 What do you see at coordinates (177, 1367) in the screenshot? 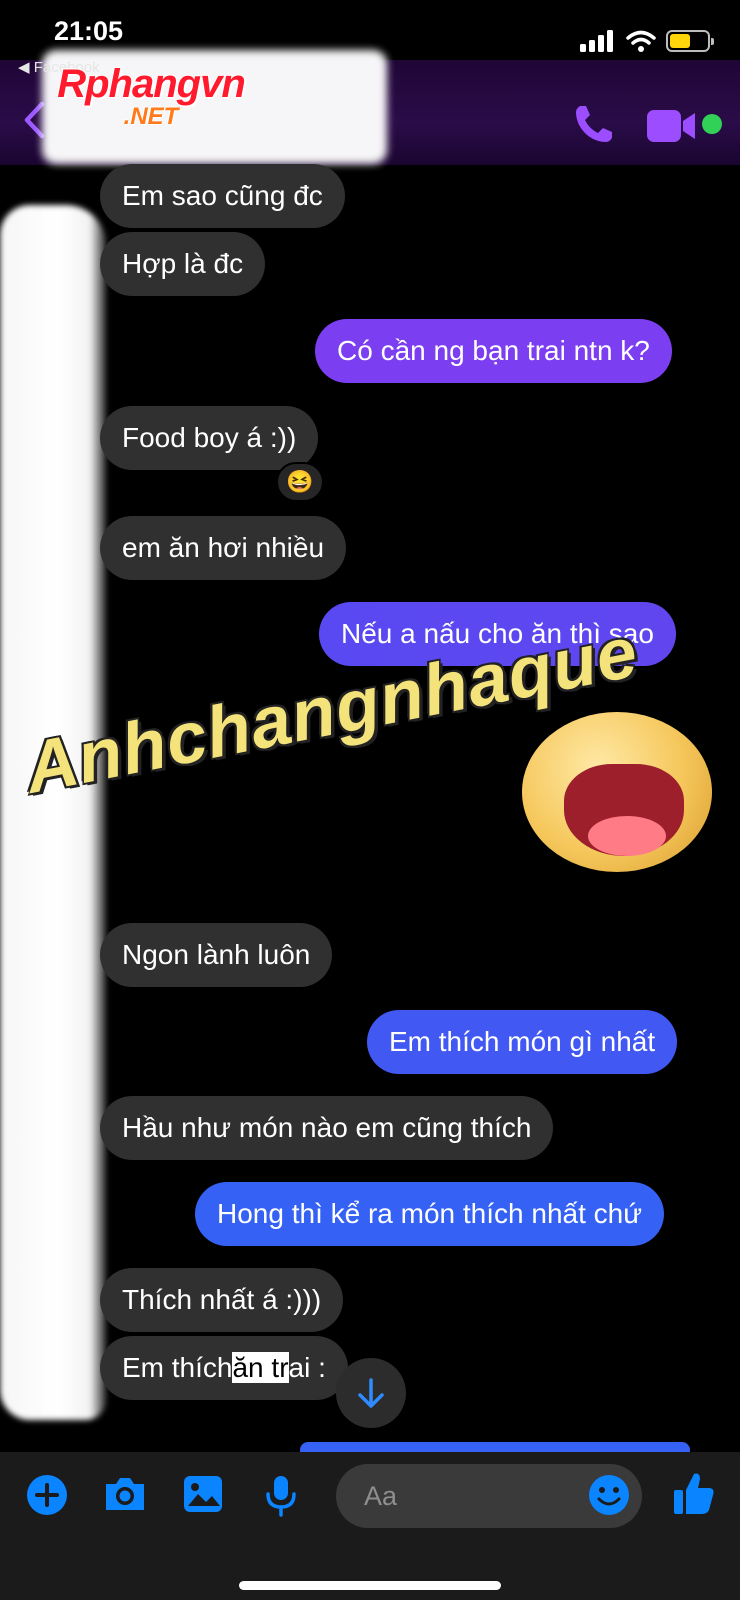
I see `message-text-part: Em thích` at bounding box center [177, 1367].